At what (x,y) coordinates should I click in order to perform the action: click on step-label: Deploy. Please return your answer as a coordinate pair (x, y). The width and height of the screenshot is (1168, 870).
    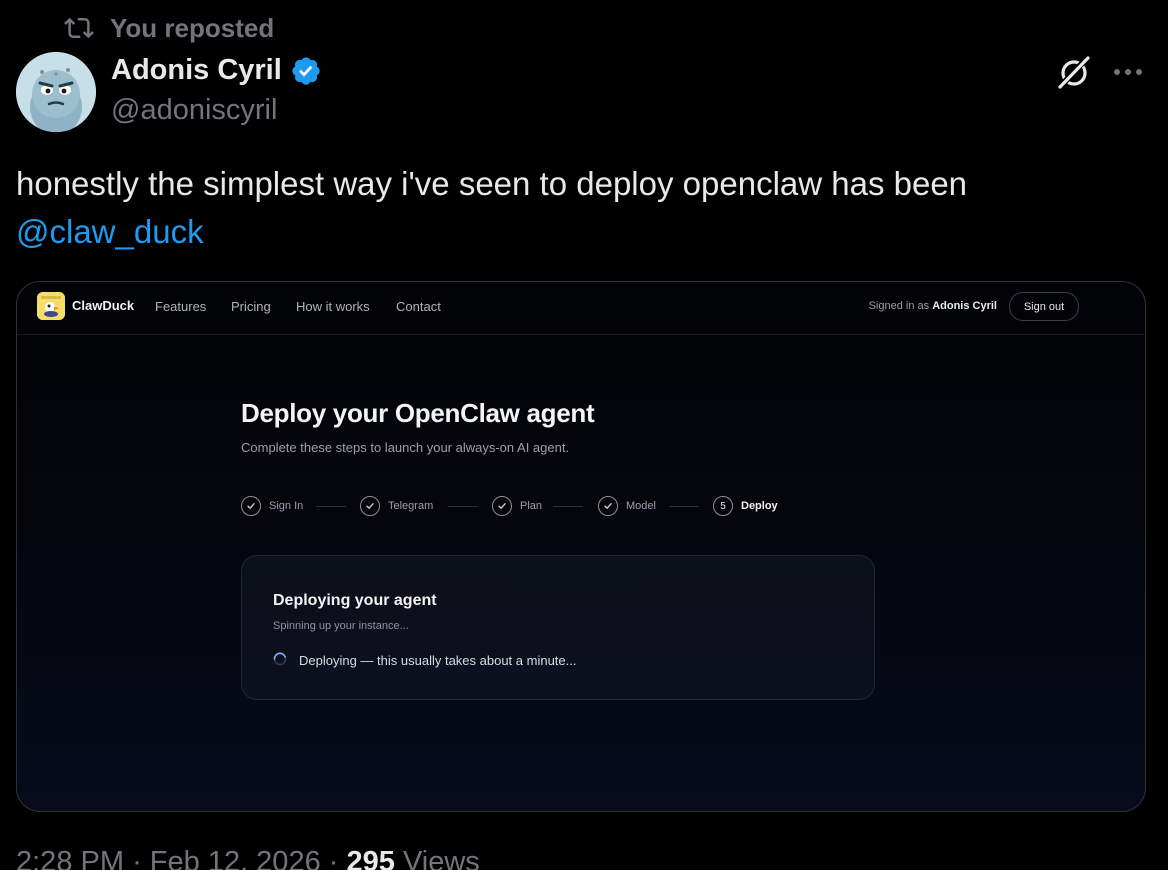
    Looking at the image, I should click on (759, 506).